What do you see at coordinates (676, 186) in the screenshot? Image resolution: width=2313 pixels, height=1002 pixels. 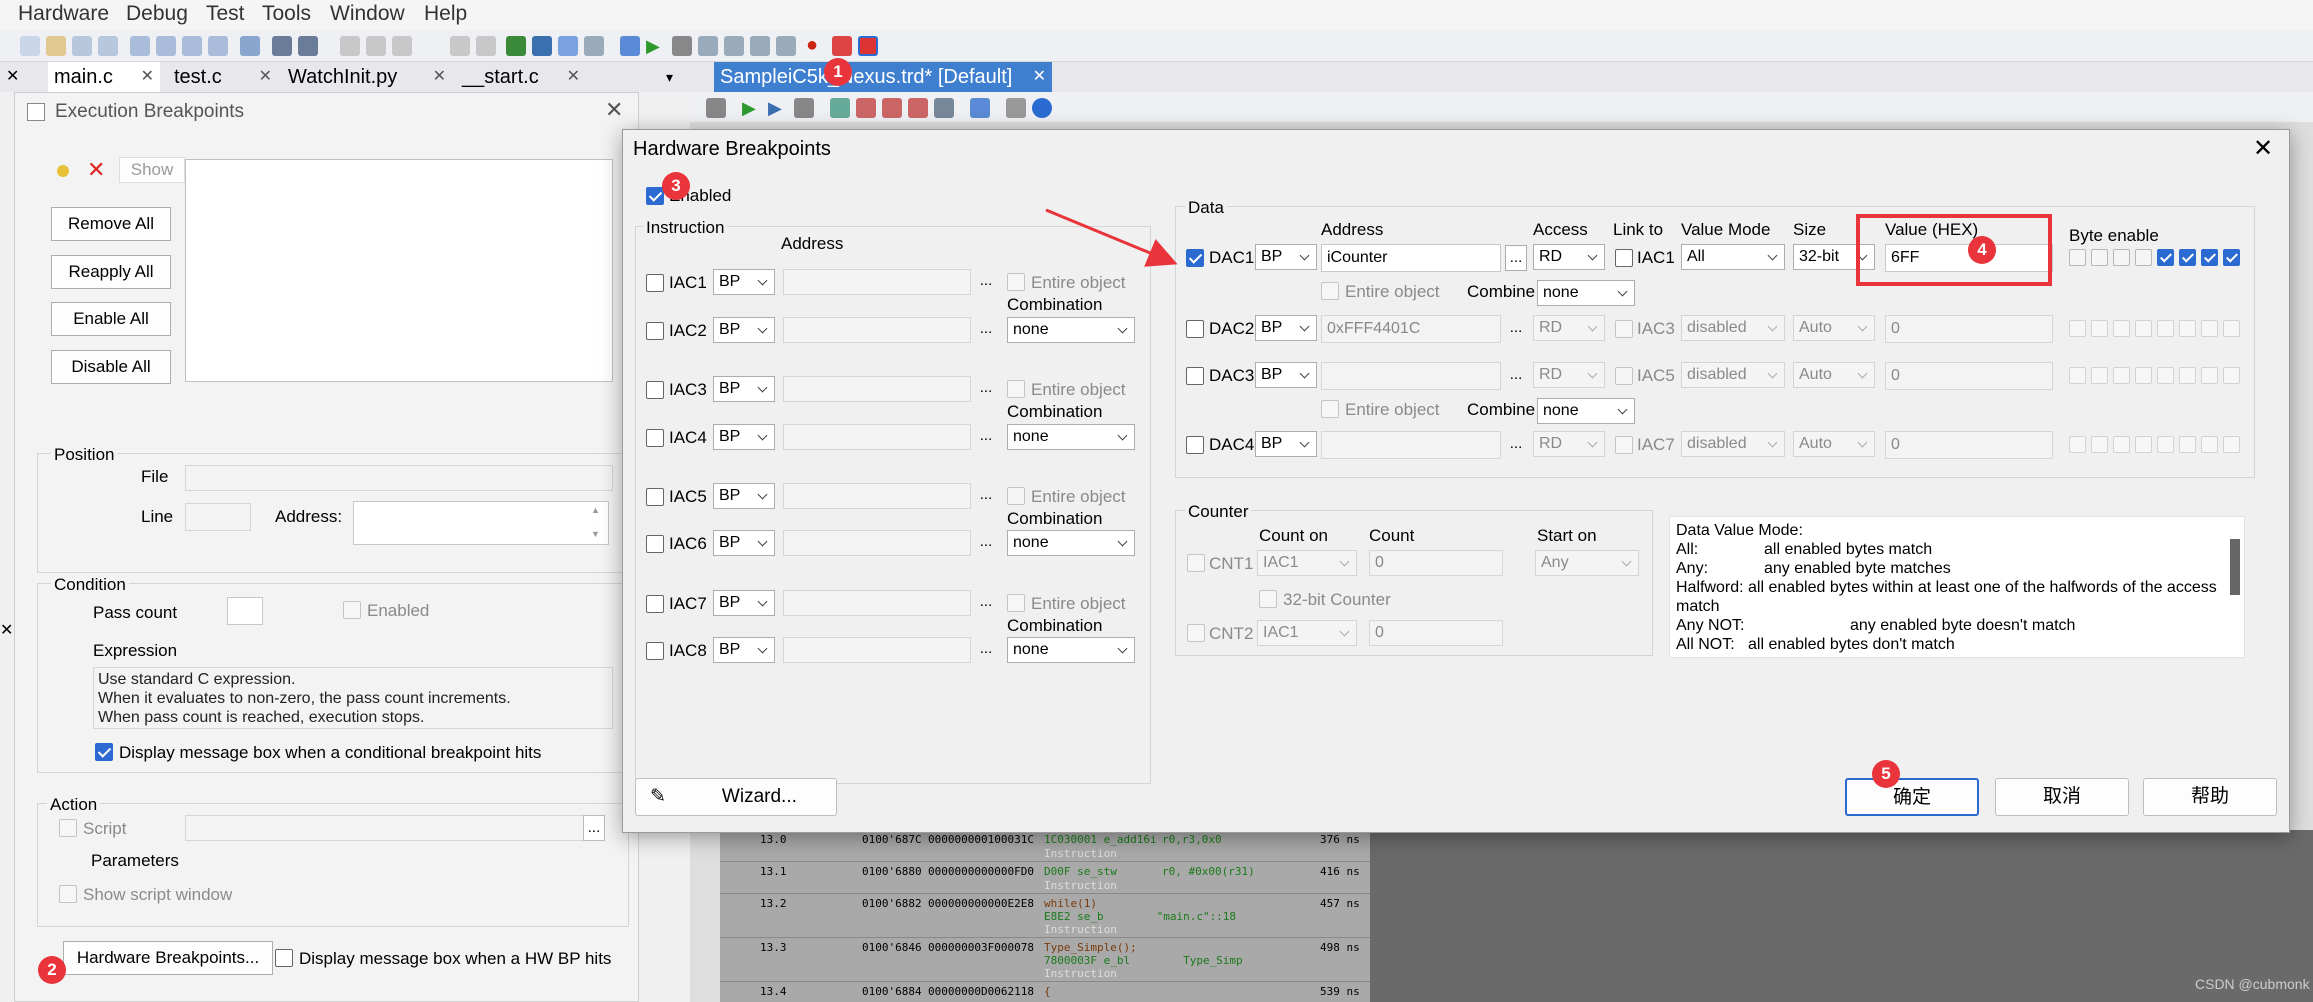 I see `step-marker-3: 3` at bounding box center [676, 186].